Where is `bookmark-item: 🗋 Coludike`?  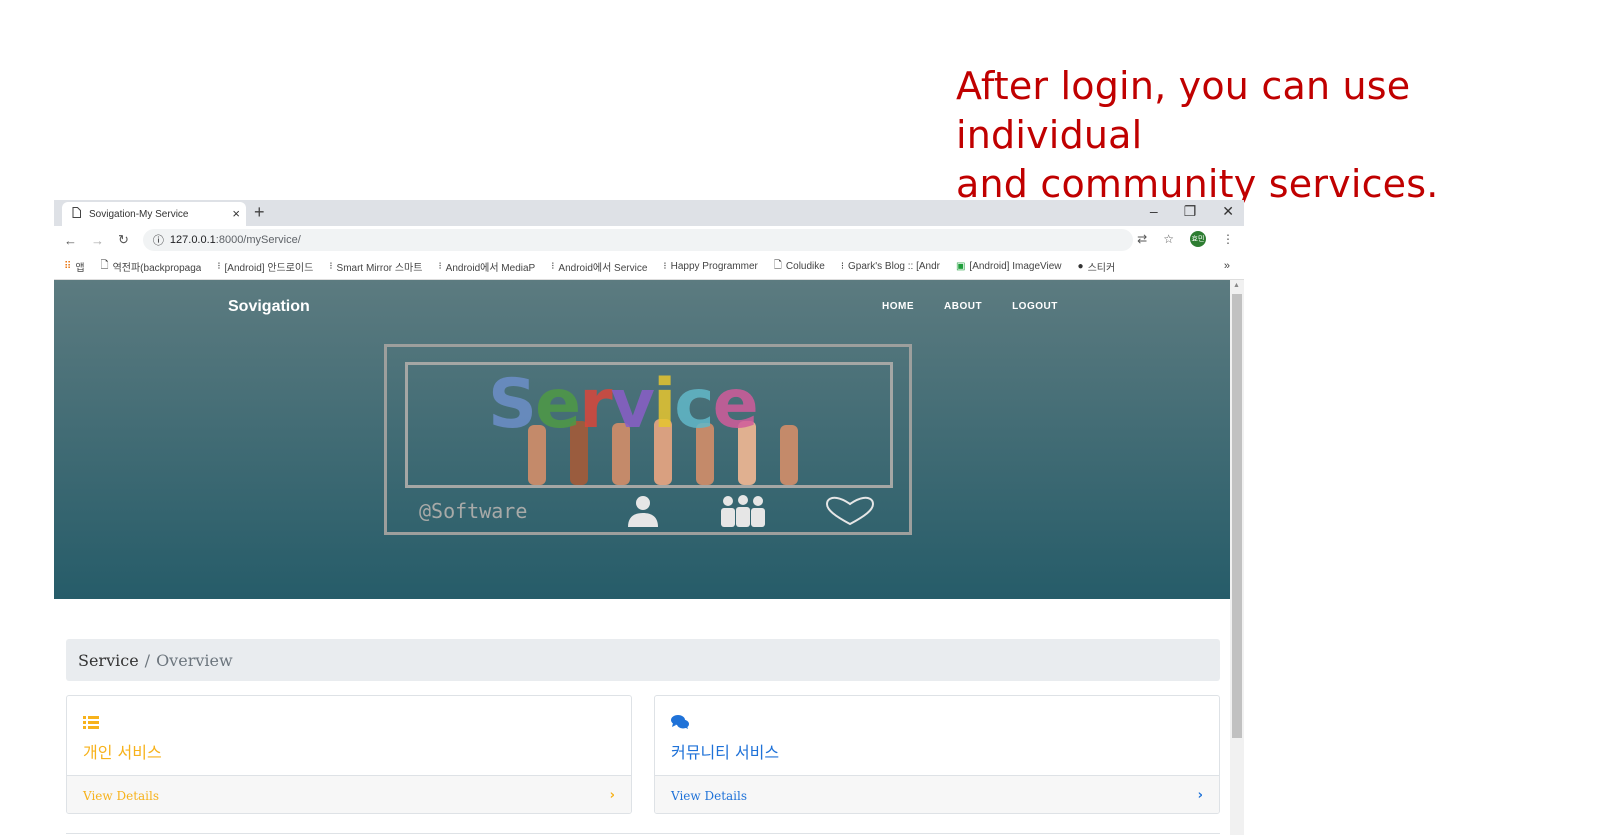 bookmark-item: 🗋 Coludike is located at coordinates (799, 266).